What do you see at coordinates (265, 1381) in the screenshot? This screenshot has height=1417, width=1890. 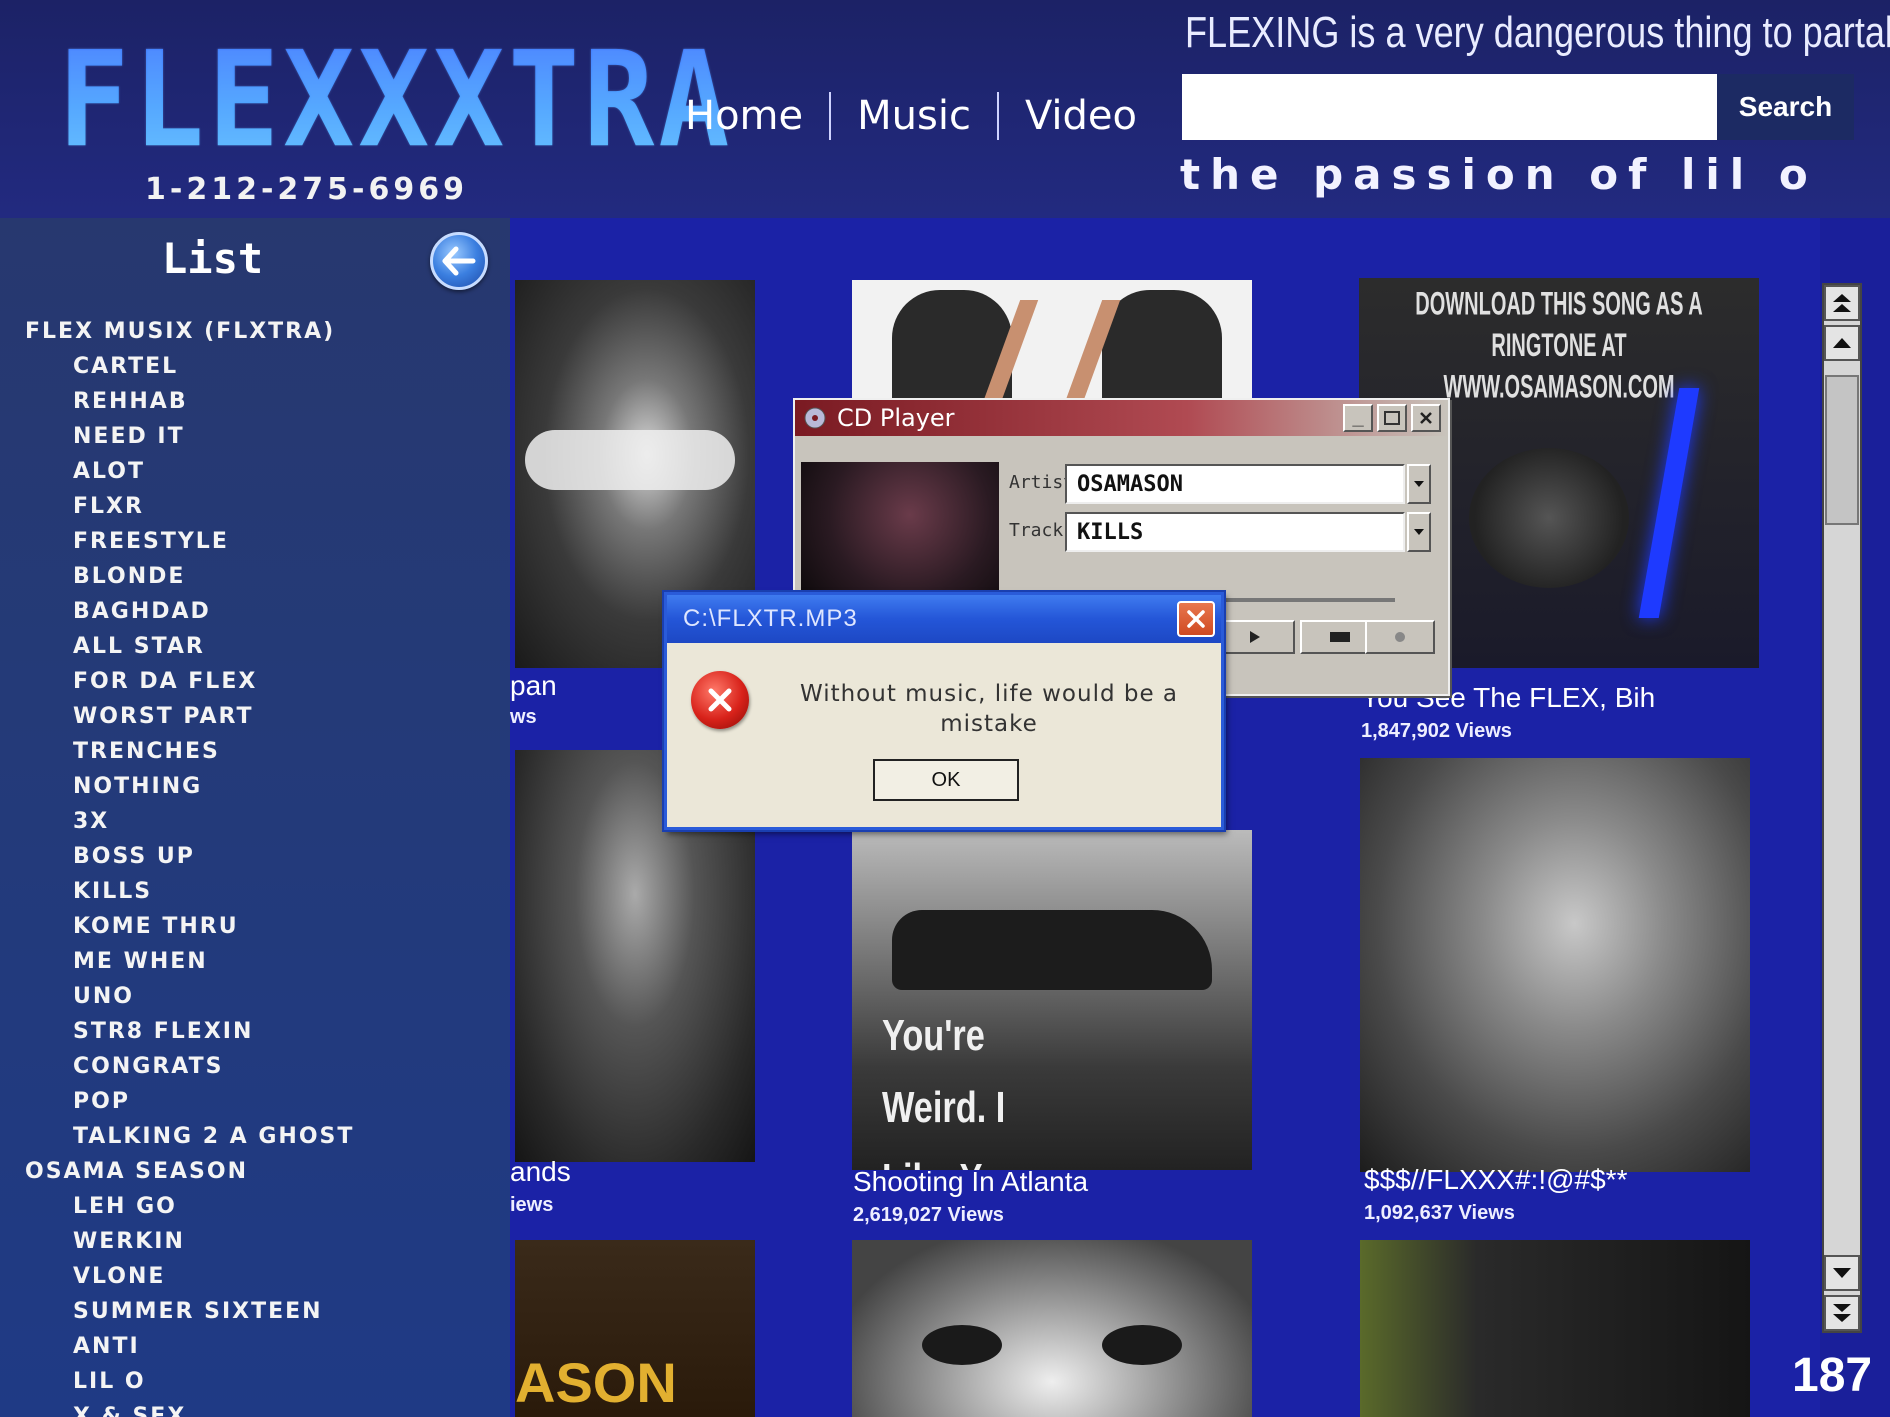 I see `song-list-item: LIL O` at bounding box center [265, 1381].